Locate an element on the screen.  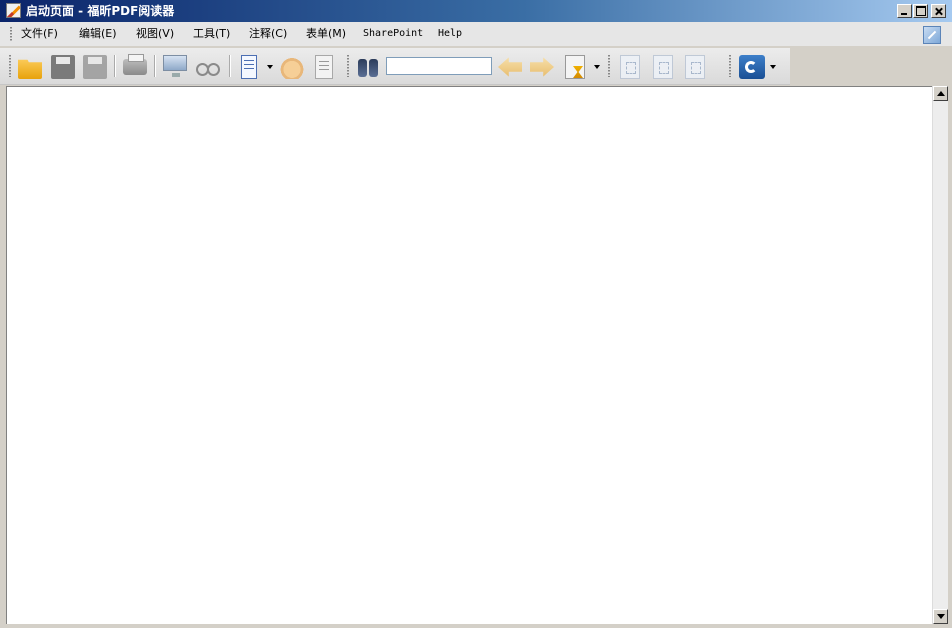
app-logo-icon is located at coordinates (13, 10).